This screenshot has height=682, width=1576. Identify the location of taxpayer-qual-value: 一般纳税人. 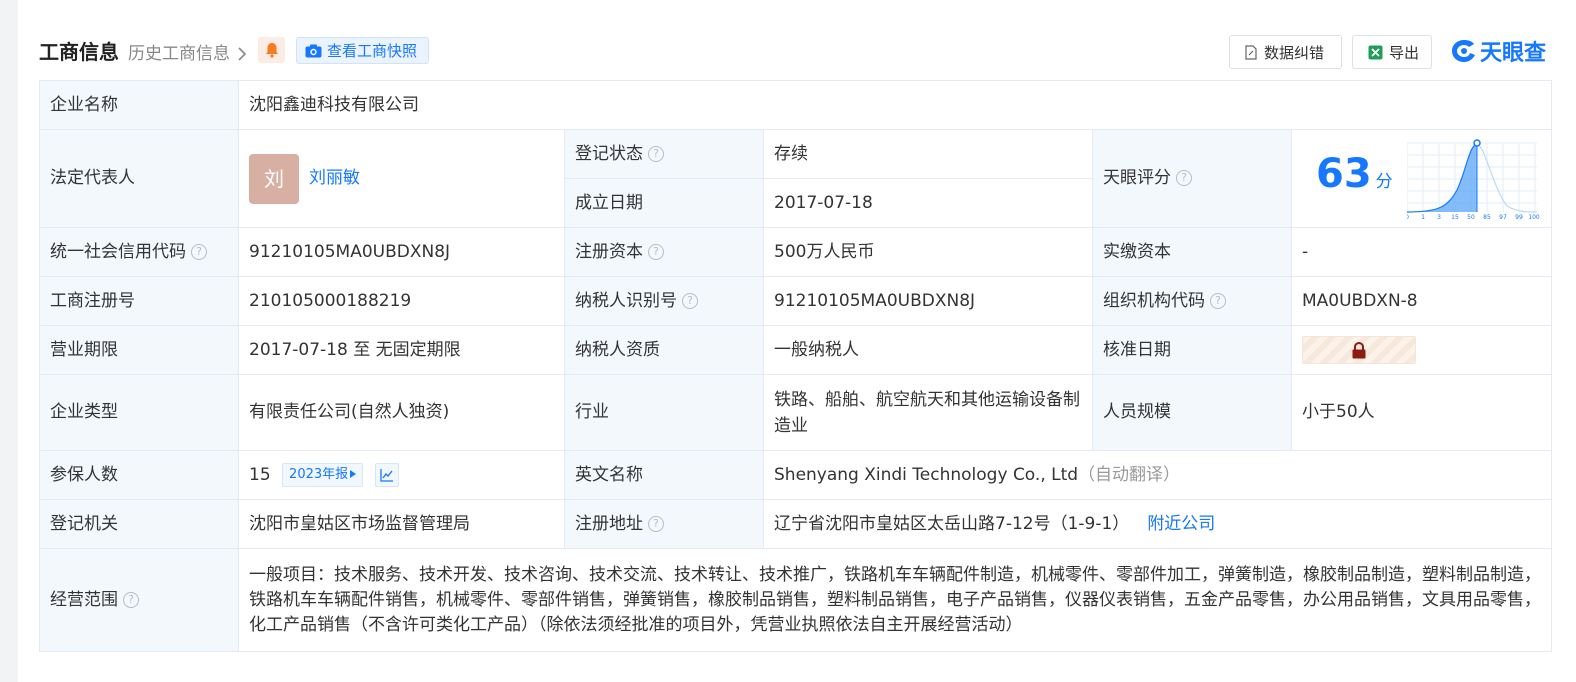
(928, 350).